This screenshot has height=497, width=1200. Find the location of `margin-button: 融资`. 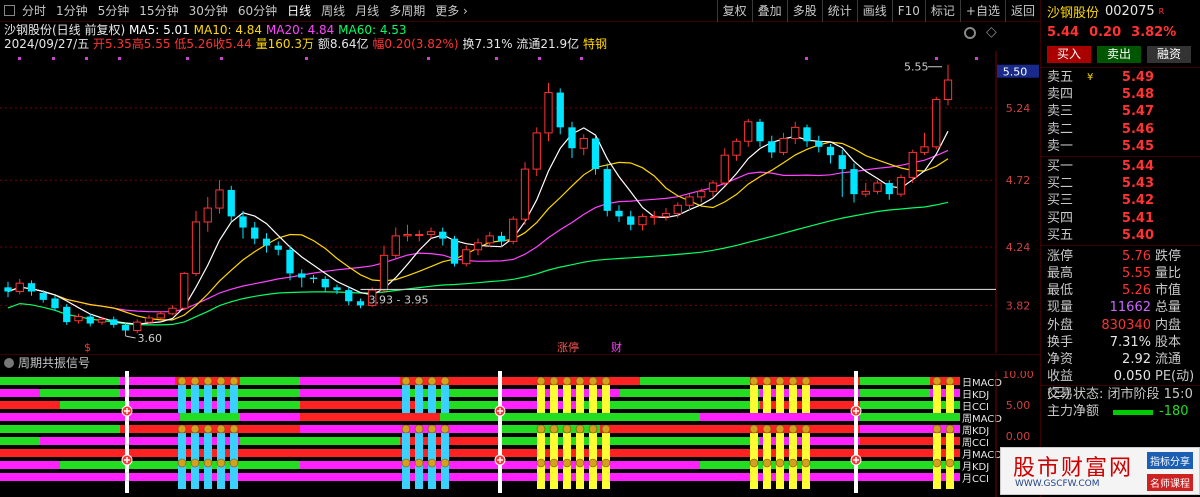

margin-button: 融资 is located at coordinates (1169, 54).